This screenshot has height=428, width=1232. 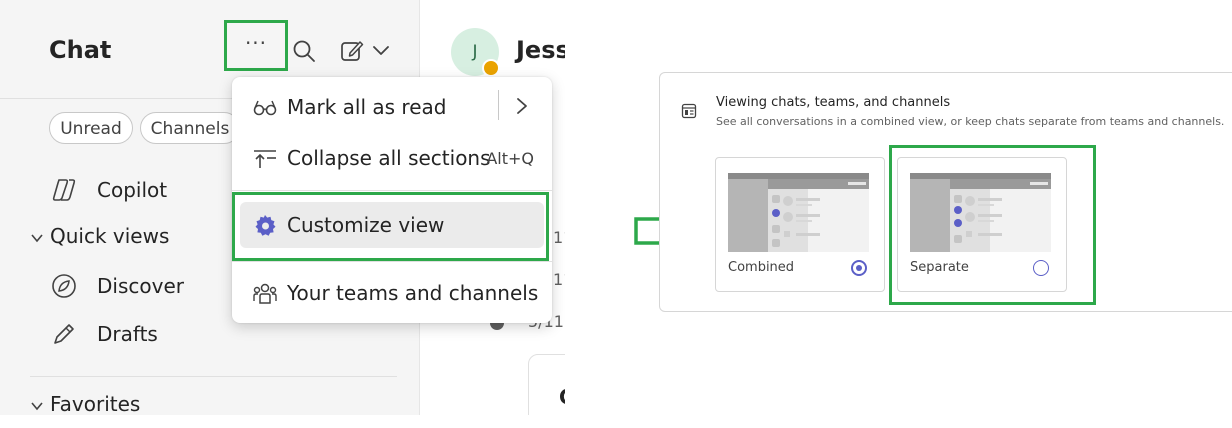 I want to click on teams-people-icon, so click(x=265, y=293).